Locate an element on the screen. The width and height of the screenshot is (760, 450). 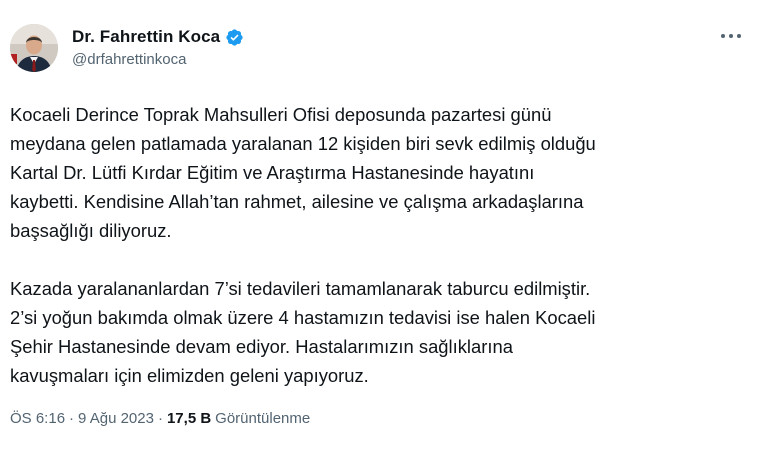
author-avatar is located at coordinates (34, 48).